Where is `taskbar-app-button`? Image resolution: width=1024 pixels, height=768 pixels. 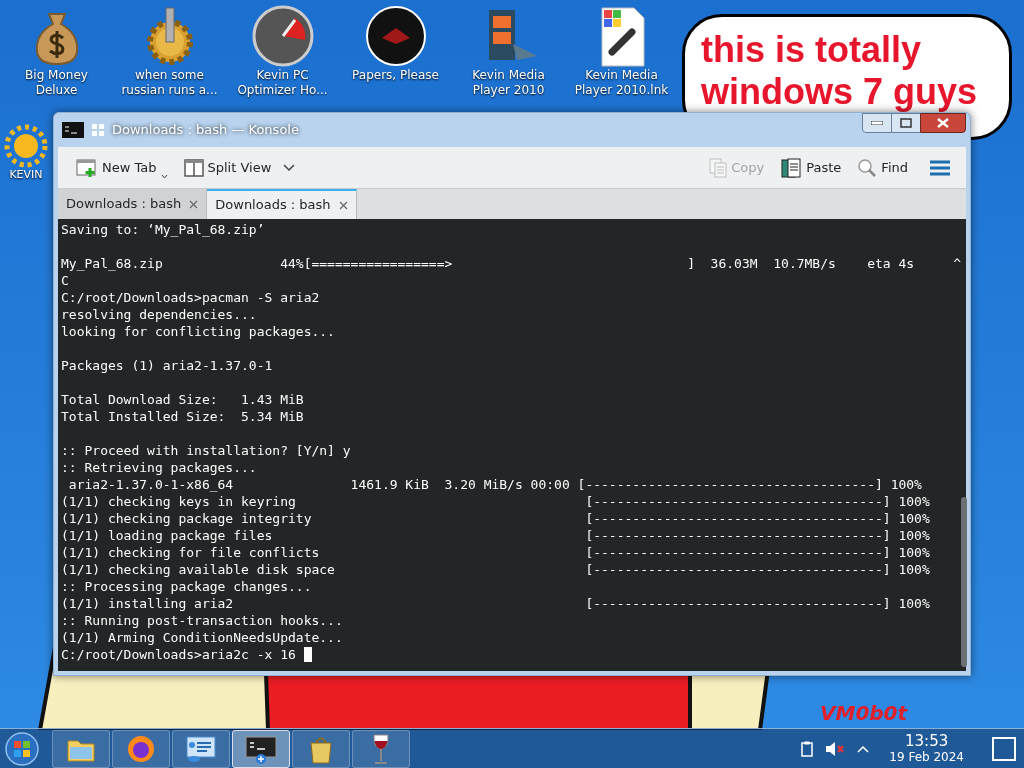 taskbar-app-button is located at coordinates (261, 748).